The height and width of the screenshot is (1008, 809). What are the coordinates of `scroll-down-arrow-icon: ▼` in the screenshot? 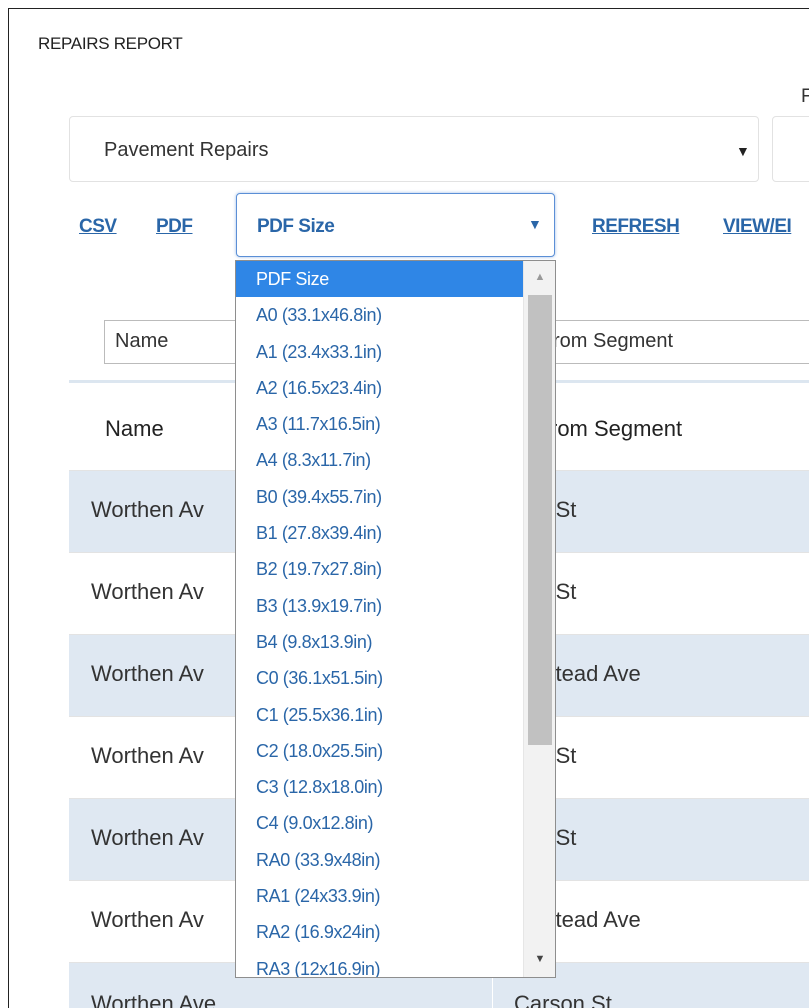 It's located at (539, 959).